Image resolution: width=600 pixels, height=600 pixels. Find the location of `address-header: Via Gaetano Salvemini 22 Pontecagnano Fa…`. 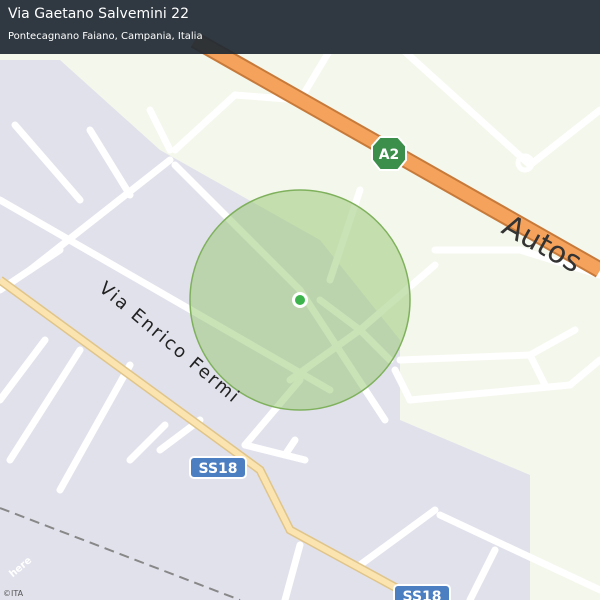

address-header: Via Gaetano Salvemini 22 Pontecagnano Fa… is located at coordinates (300, 27).